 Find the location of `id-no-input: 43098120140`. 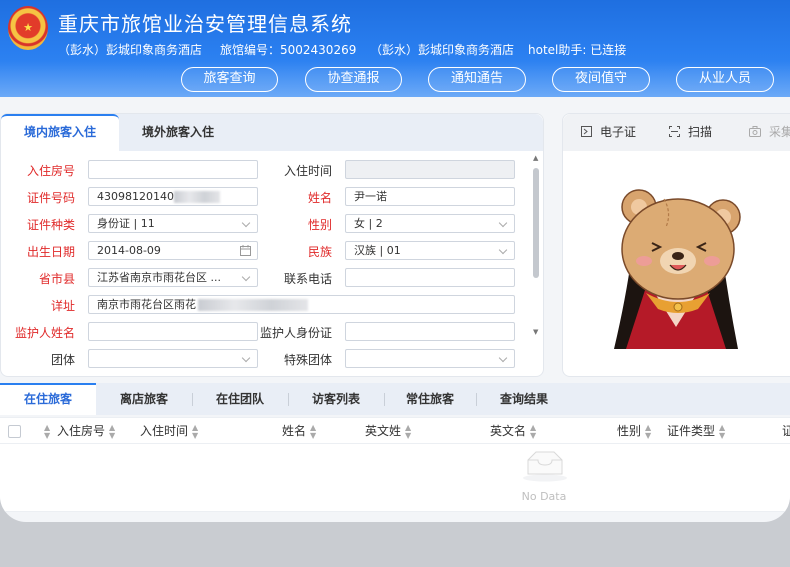

id-no-input: 43098120140 is located at coordinates (173, 196).